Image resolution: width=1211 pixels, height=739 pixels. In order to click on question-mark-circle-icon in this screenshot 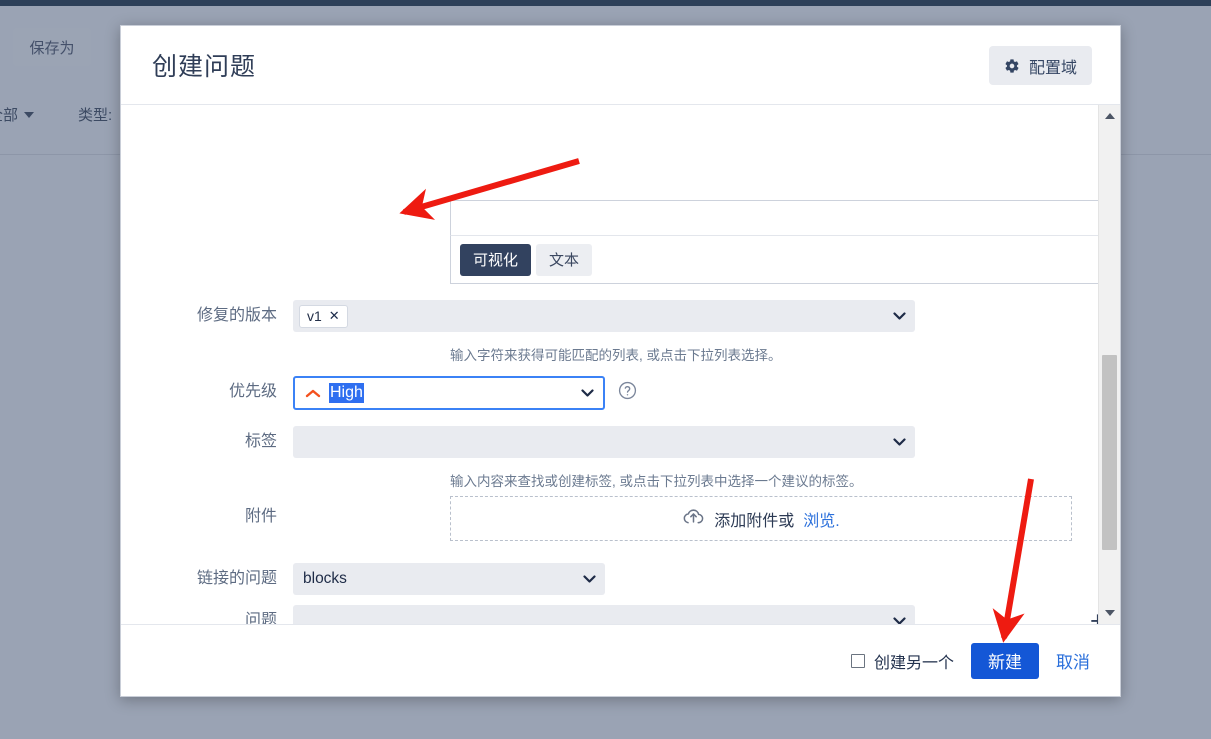, I will do `click(627, 393)`.